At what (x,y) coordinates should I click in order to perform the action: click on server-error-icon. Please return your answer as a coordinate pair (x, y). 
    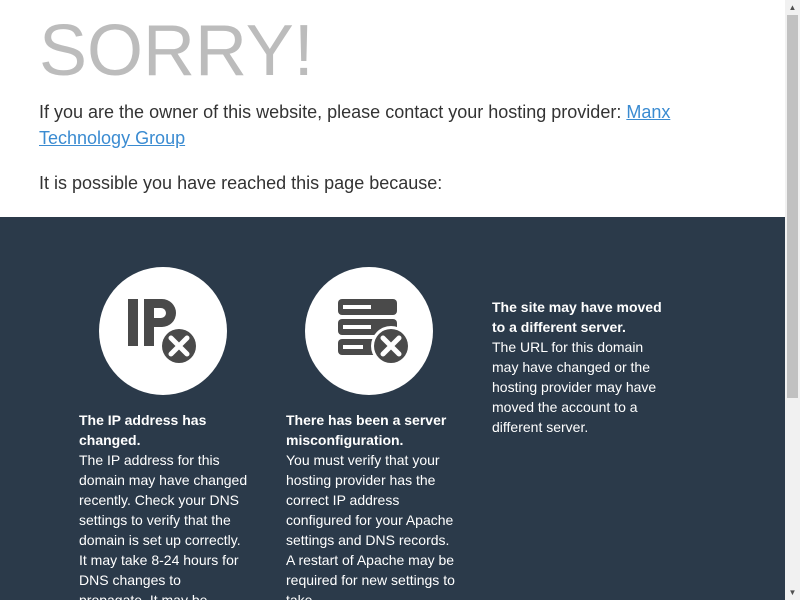
    Looking at the image, I should click on (369, 331).